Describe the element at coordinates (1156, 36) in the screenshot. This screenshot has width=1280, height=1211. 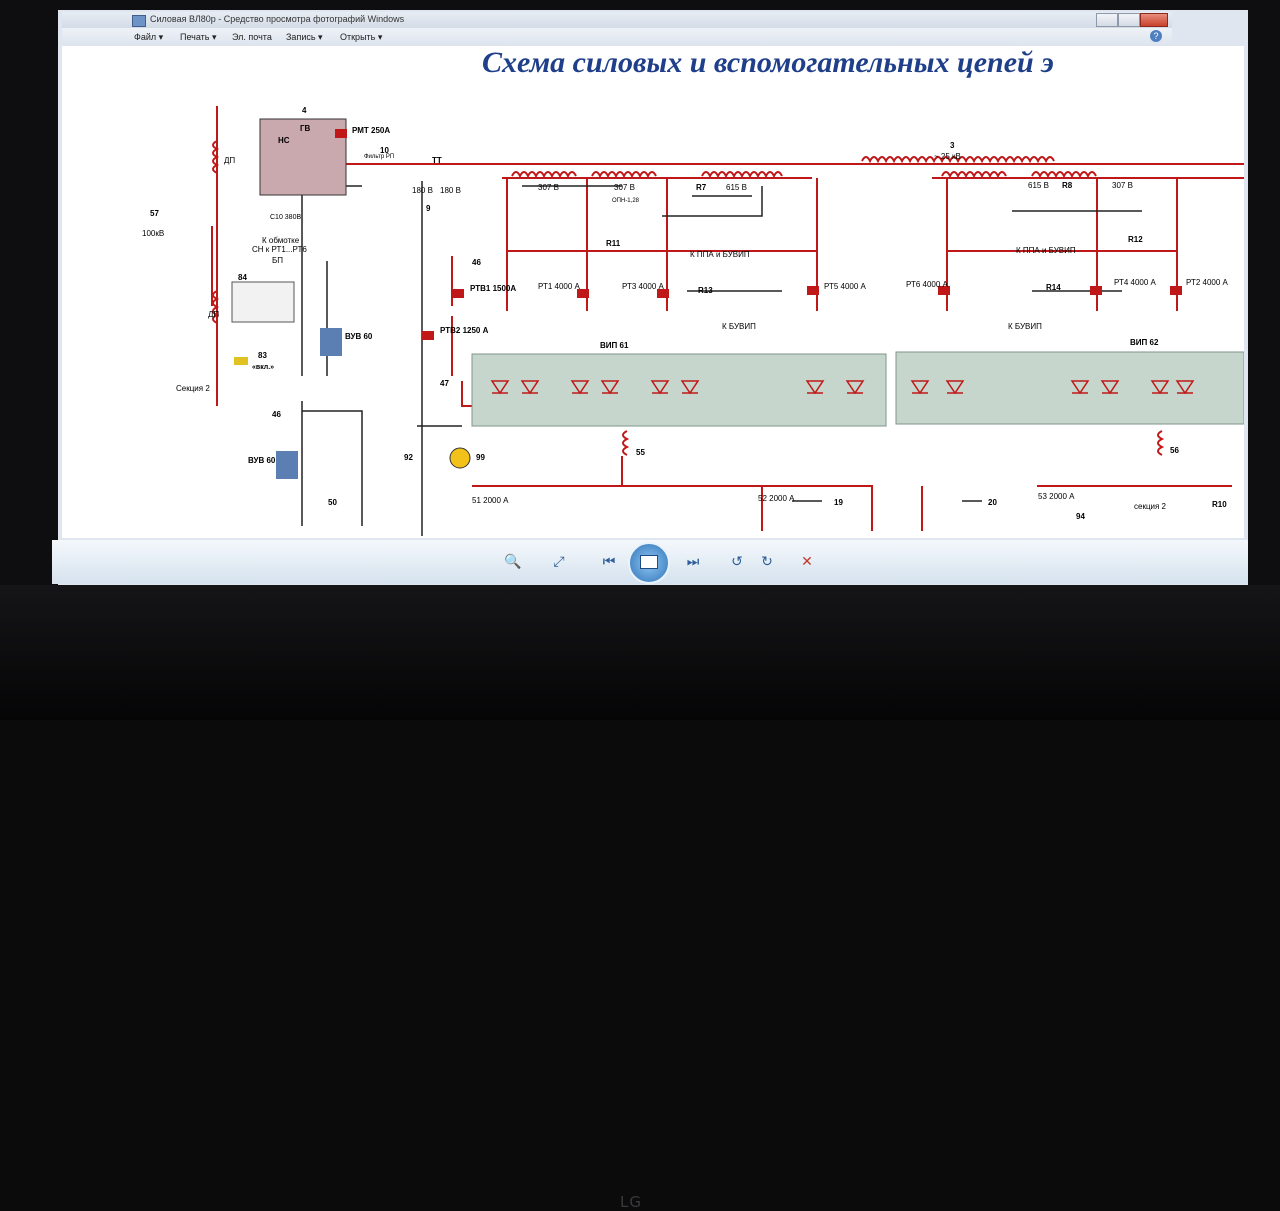
I see `help-icon: ?` at that location.